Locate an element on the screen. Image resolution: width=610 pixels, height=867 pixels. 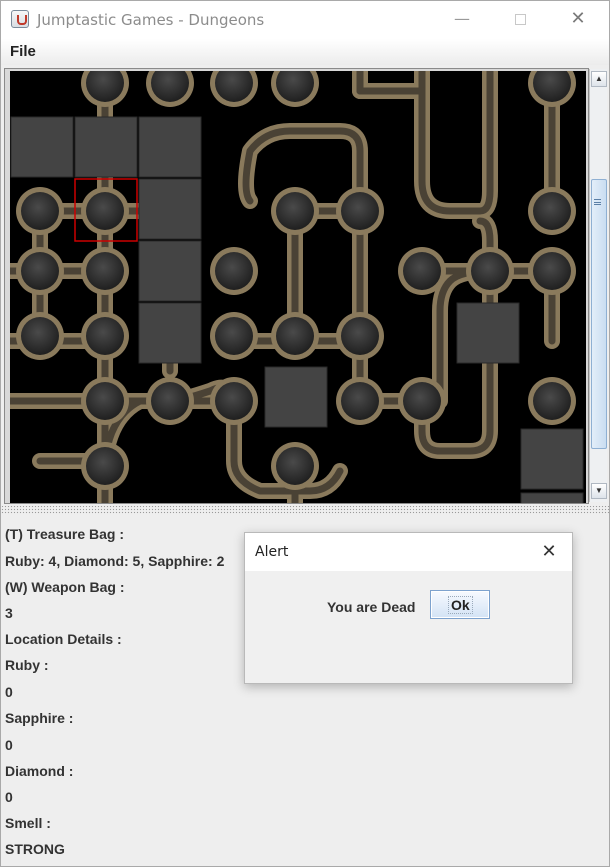
sapphire-value: 0 is located at coordinates (9, 745).